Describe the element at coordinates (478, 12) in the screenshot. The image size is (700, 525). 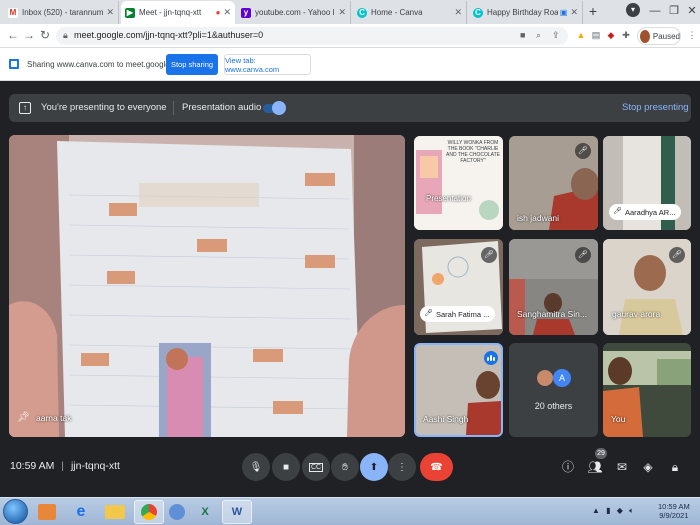
I see `canva-icon: C` at that location.